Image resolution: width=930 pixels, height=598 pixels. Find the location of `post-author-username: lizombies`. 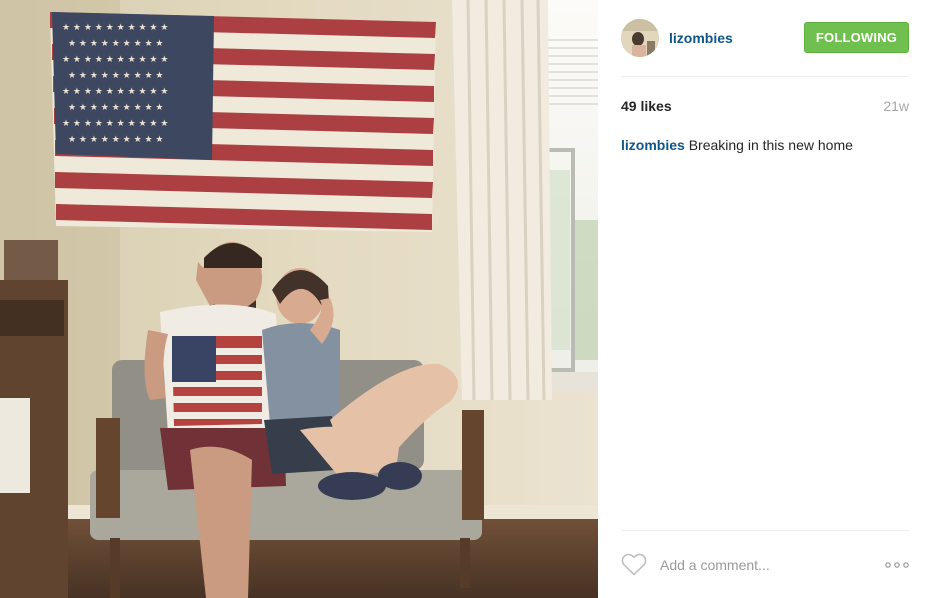

post-author-username: lizombies is located at coordinates (701, 38).